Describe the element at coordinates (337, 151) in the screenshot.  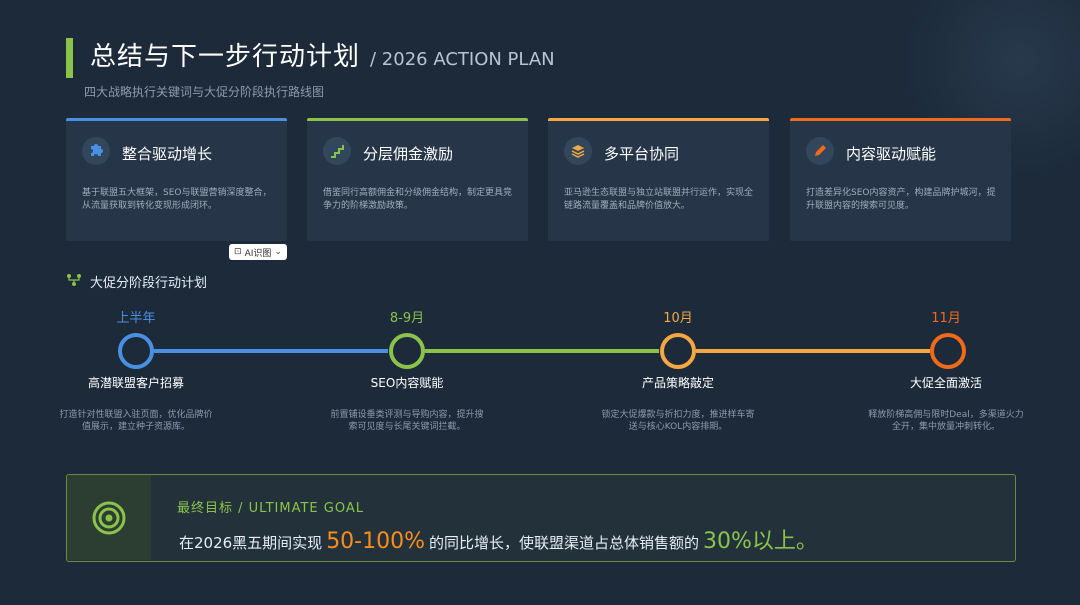
I see `stairs-icon` at that location.